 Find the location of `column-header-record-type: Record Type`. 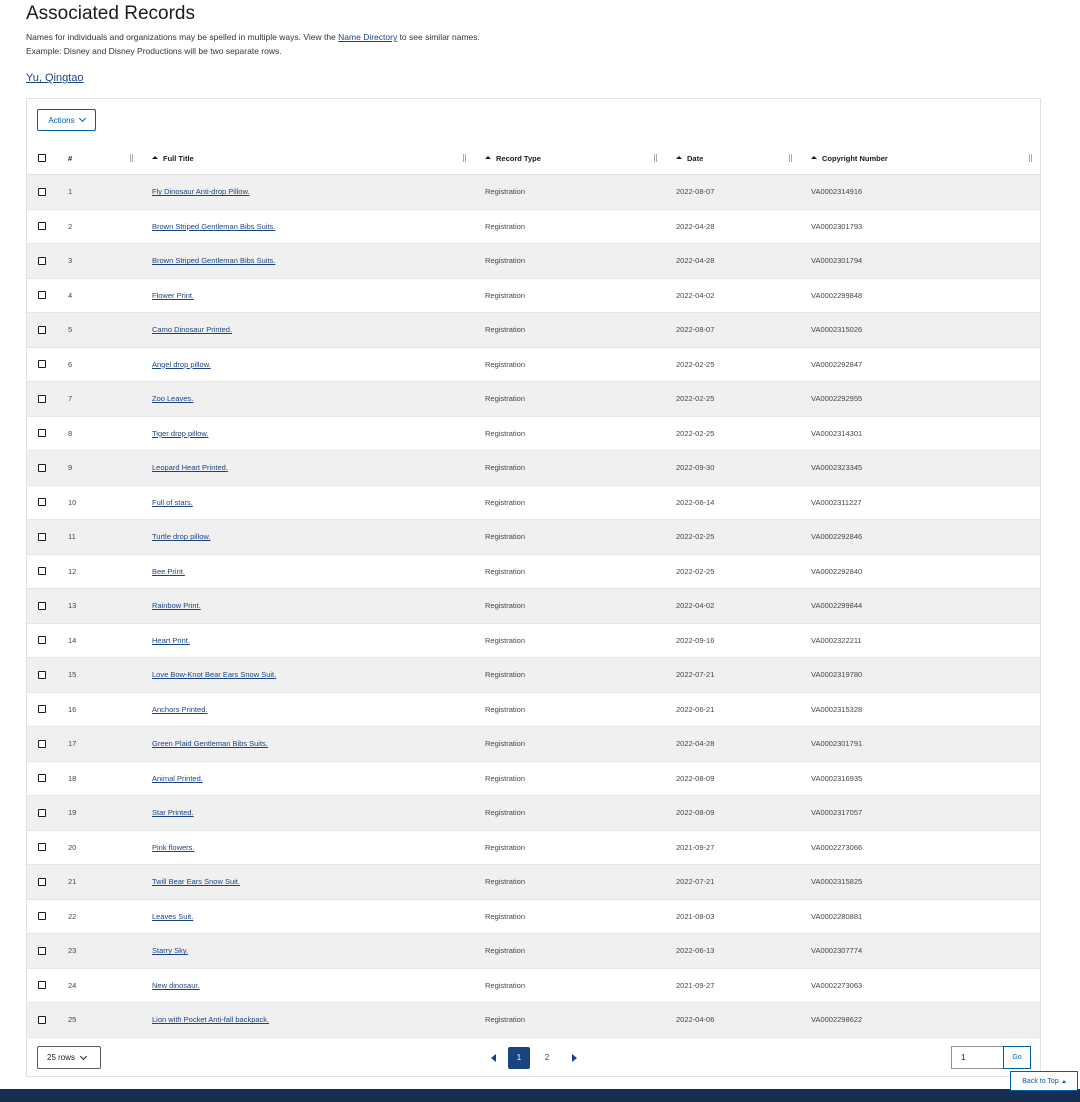

column-header-record-type: Record Type is located at coordinates (571, 158).